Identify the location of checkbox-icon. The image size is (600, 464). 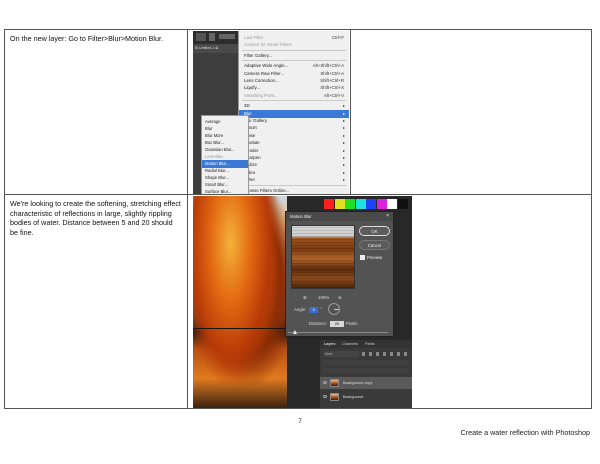
(362, 257).